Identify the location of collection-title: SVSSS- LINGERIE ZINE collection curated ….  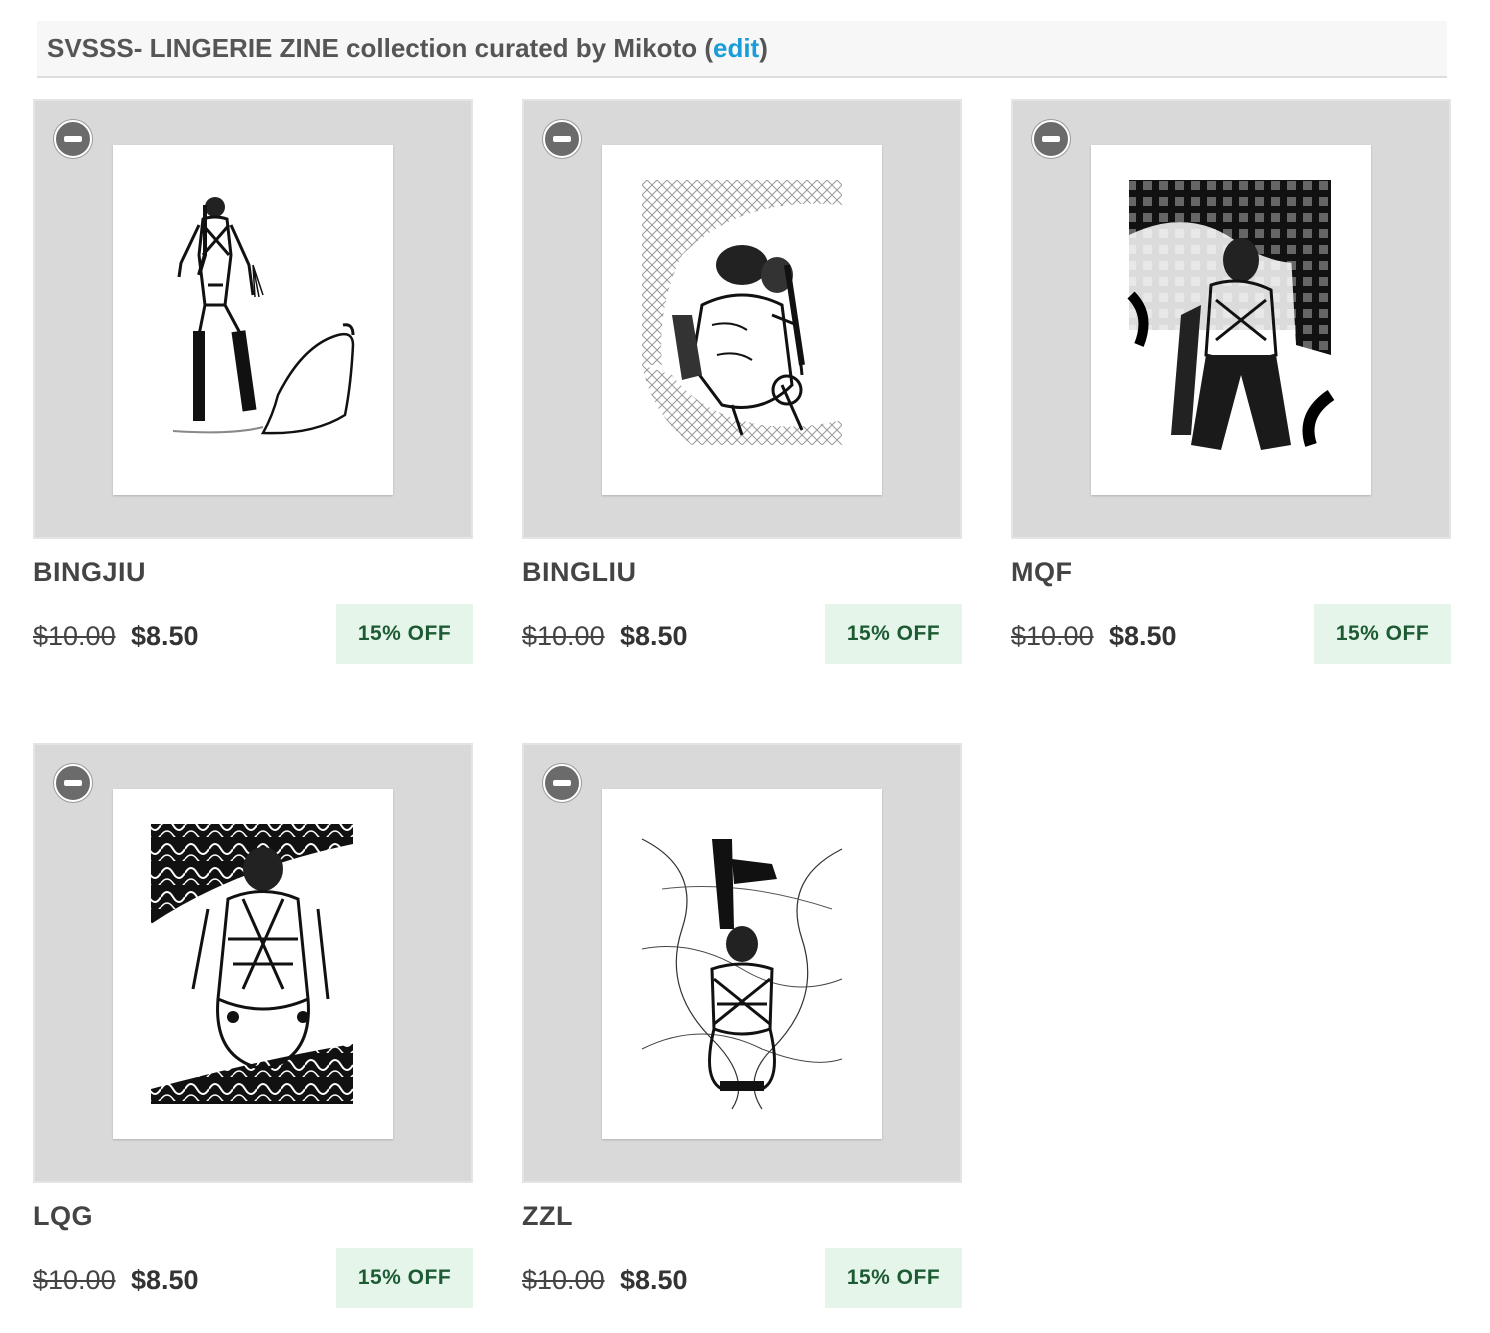
(380, 48).